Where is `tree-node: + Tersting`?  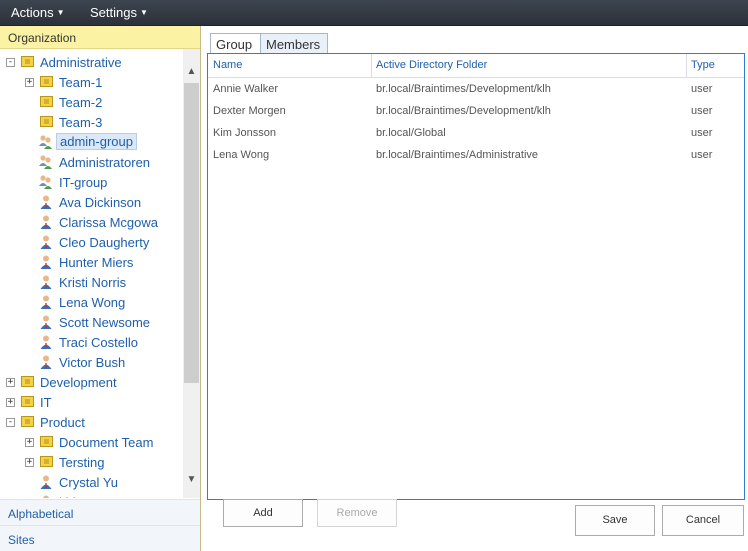
tree-node: + Tersting is located at coordinates (91, 462).